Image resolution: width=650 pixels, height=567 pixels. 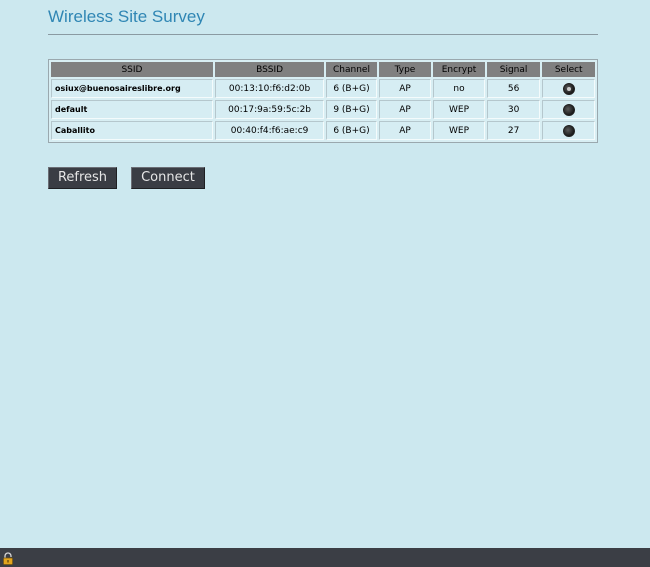 I want to click on ssid-cell: default, so click(x=132, y=109).